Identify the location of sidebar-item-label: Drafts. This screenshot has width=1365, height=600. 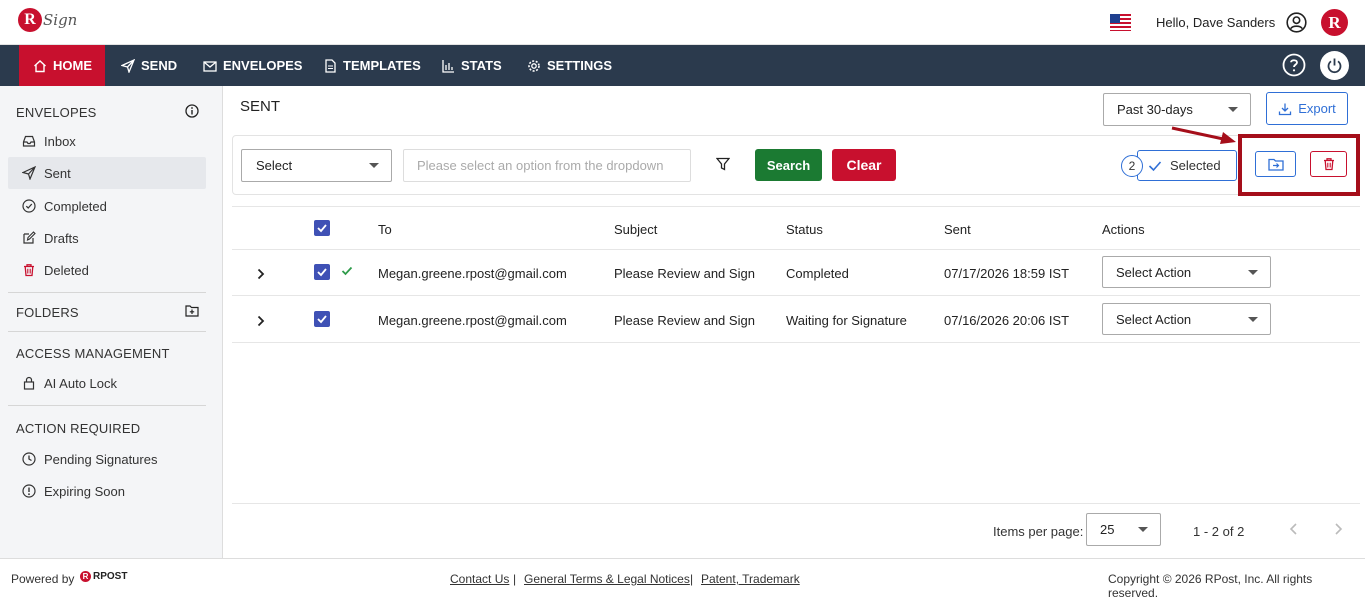
(61, 238).